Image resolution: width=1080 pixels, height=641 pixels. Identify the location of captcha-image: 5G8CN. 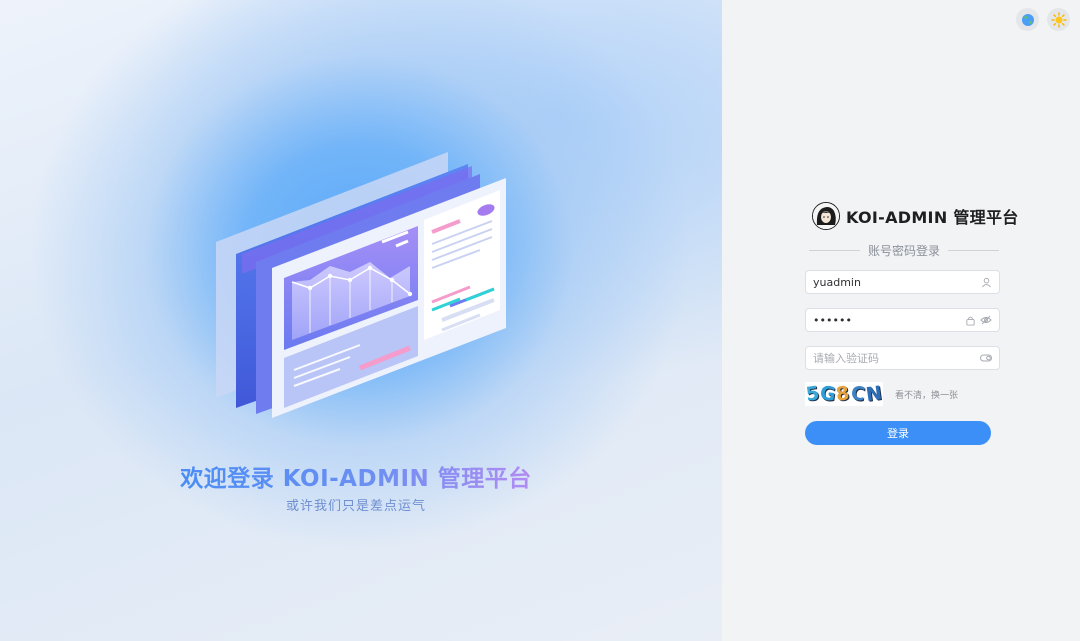
(844, 394).